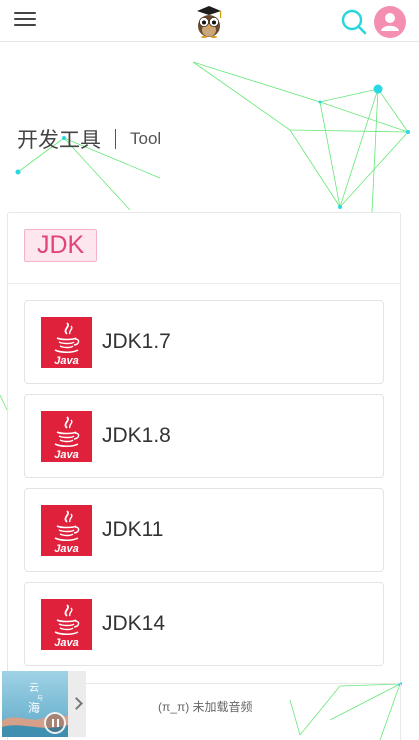 The height and width of the screenshot is (740, 419). What do you see at coordinates (136, 435) in the screenshot?
I see `tool-item-label: JDK1.8` at bounding box center [136, 435].